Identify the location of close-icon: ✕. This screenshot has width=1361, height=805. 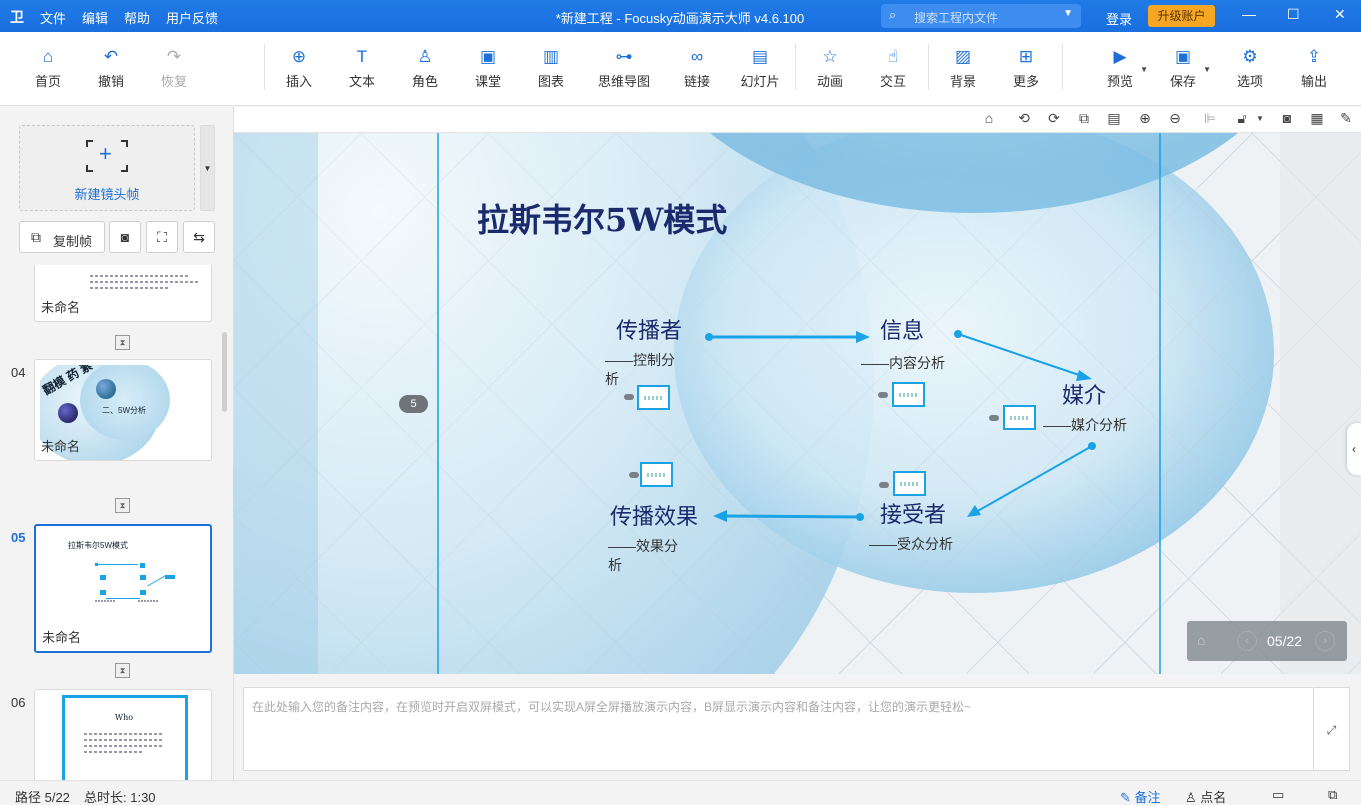
(1340, 14).